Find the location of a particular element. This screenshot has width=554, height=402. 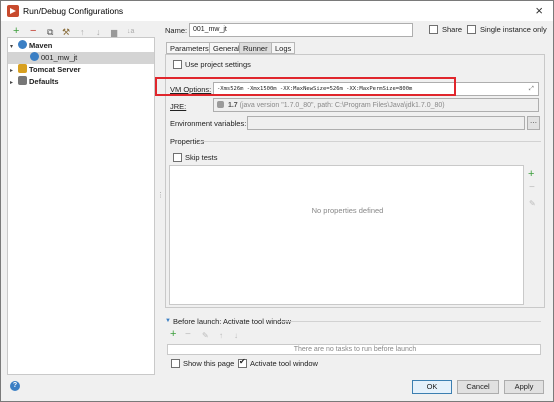

chevron-down-icon: ▾ is located at coordinates (14, 46).